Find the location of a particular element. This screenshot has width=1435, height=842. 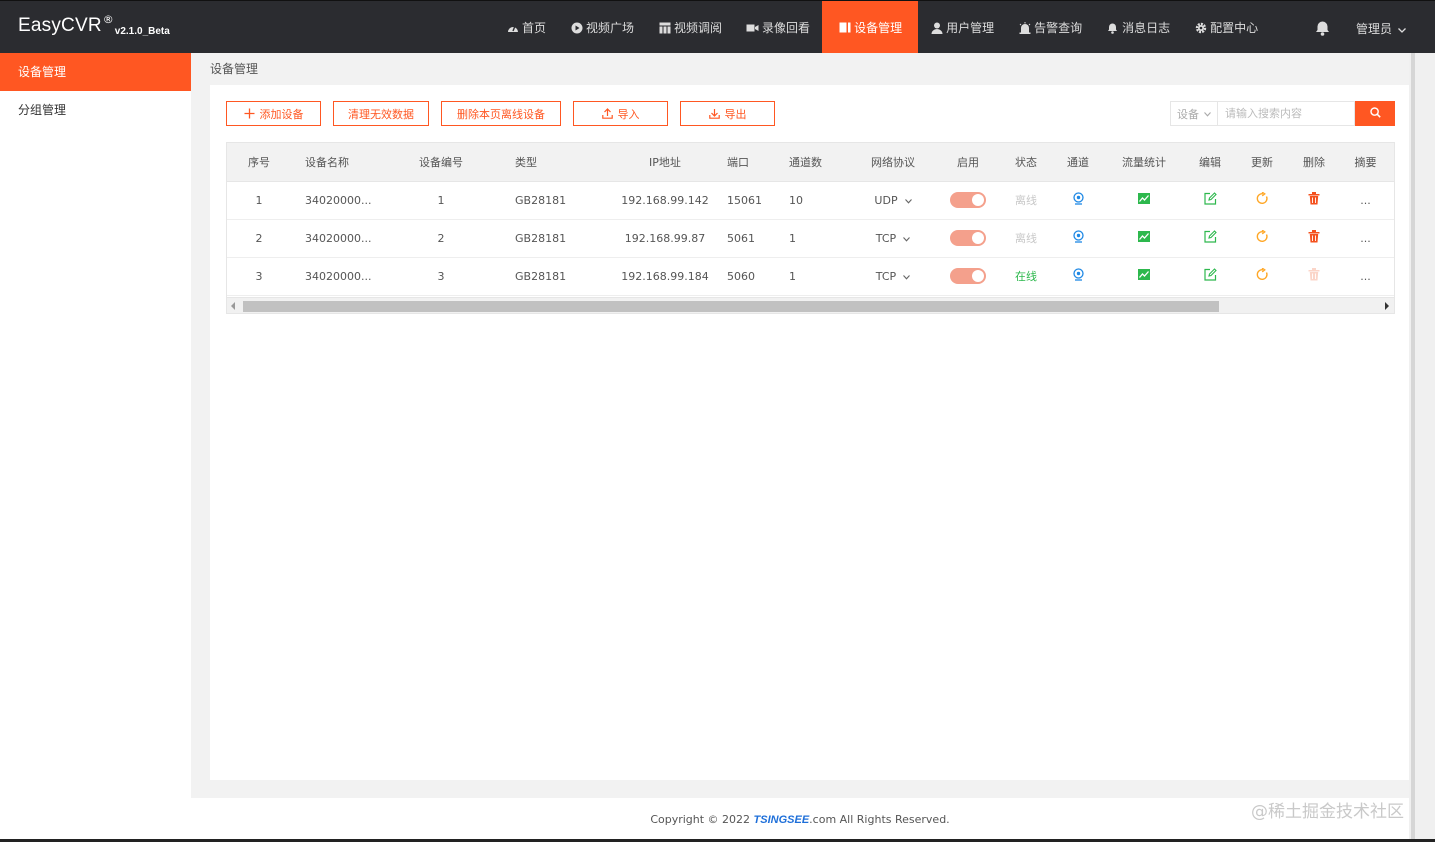

cell-delete is located at coordinates (1314, 276).